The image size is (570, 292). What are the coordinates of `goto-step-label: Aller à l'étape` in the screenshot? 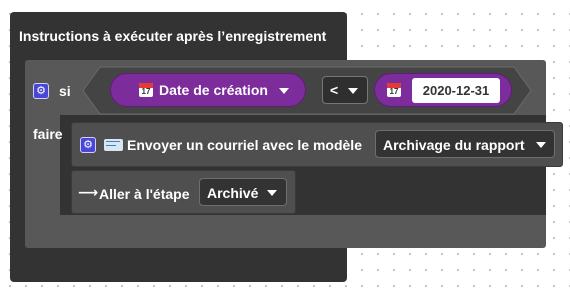 It's located at (144, 194).